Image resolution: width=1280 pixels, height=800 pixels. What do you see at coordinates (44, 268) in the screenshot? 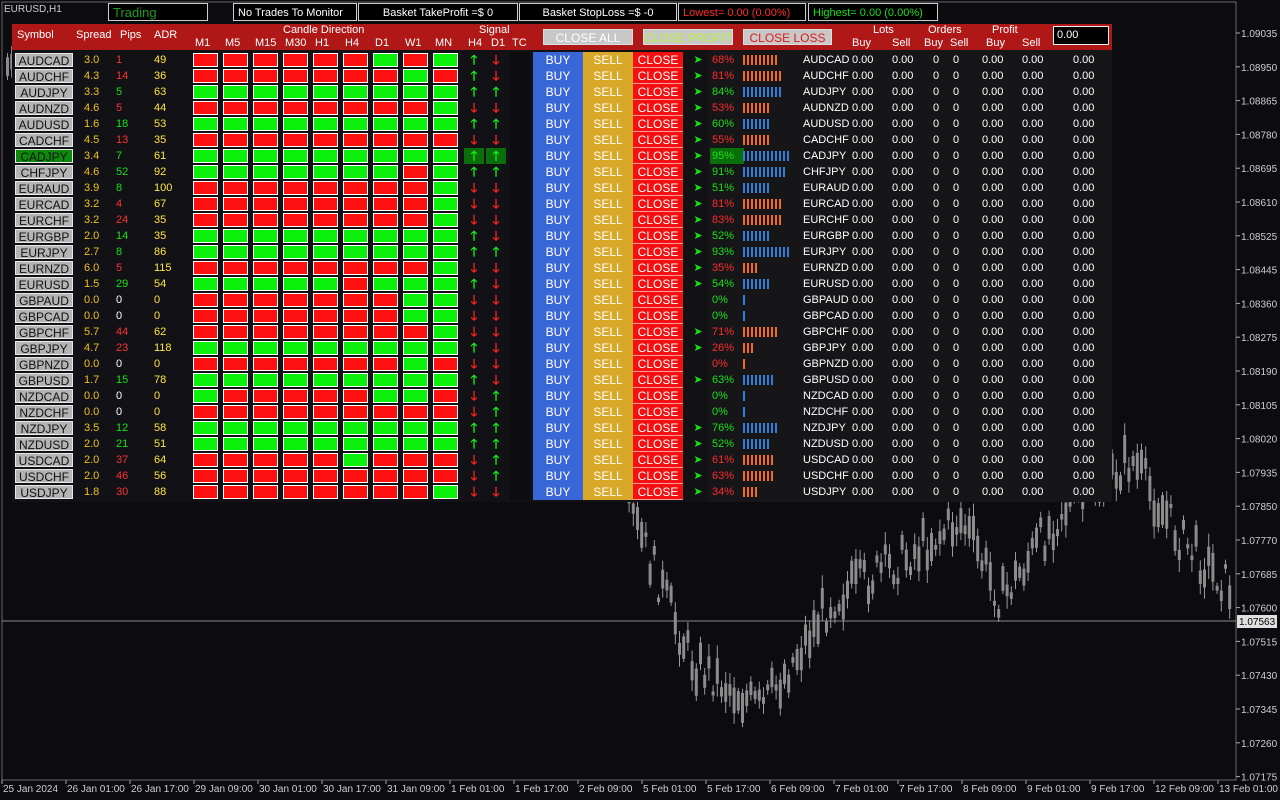
I see `symbol-button: EURNZD` at bounding box center [44, 268].